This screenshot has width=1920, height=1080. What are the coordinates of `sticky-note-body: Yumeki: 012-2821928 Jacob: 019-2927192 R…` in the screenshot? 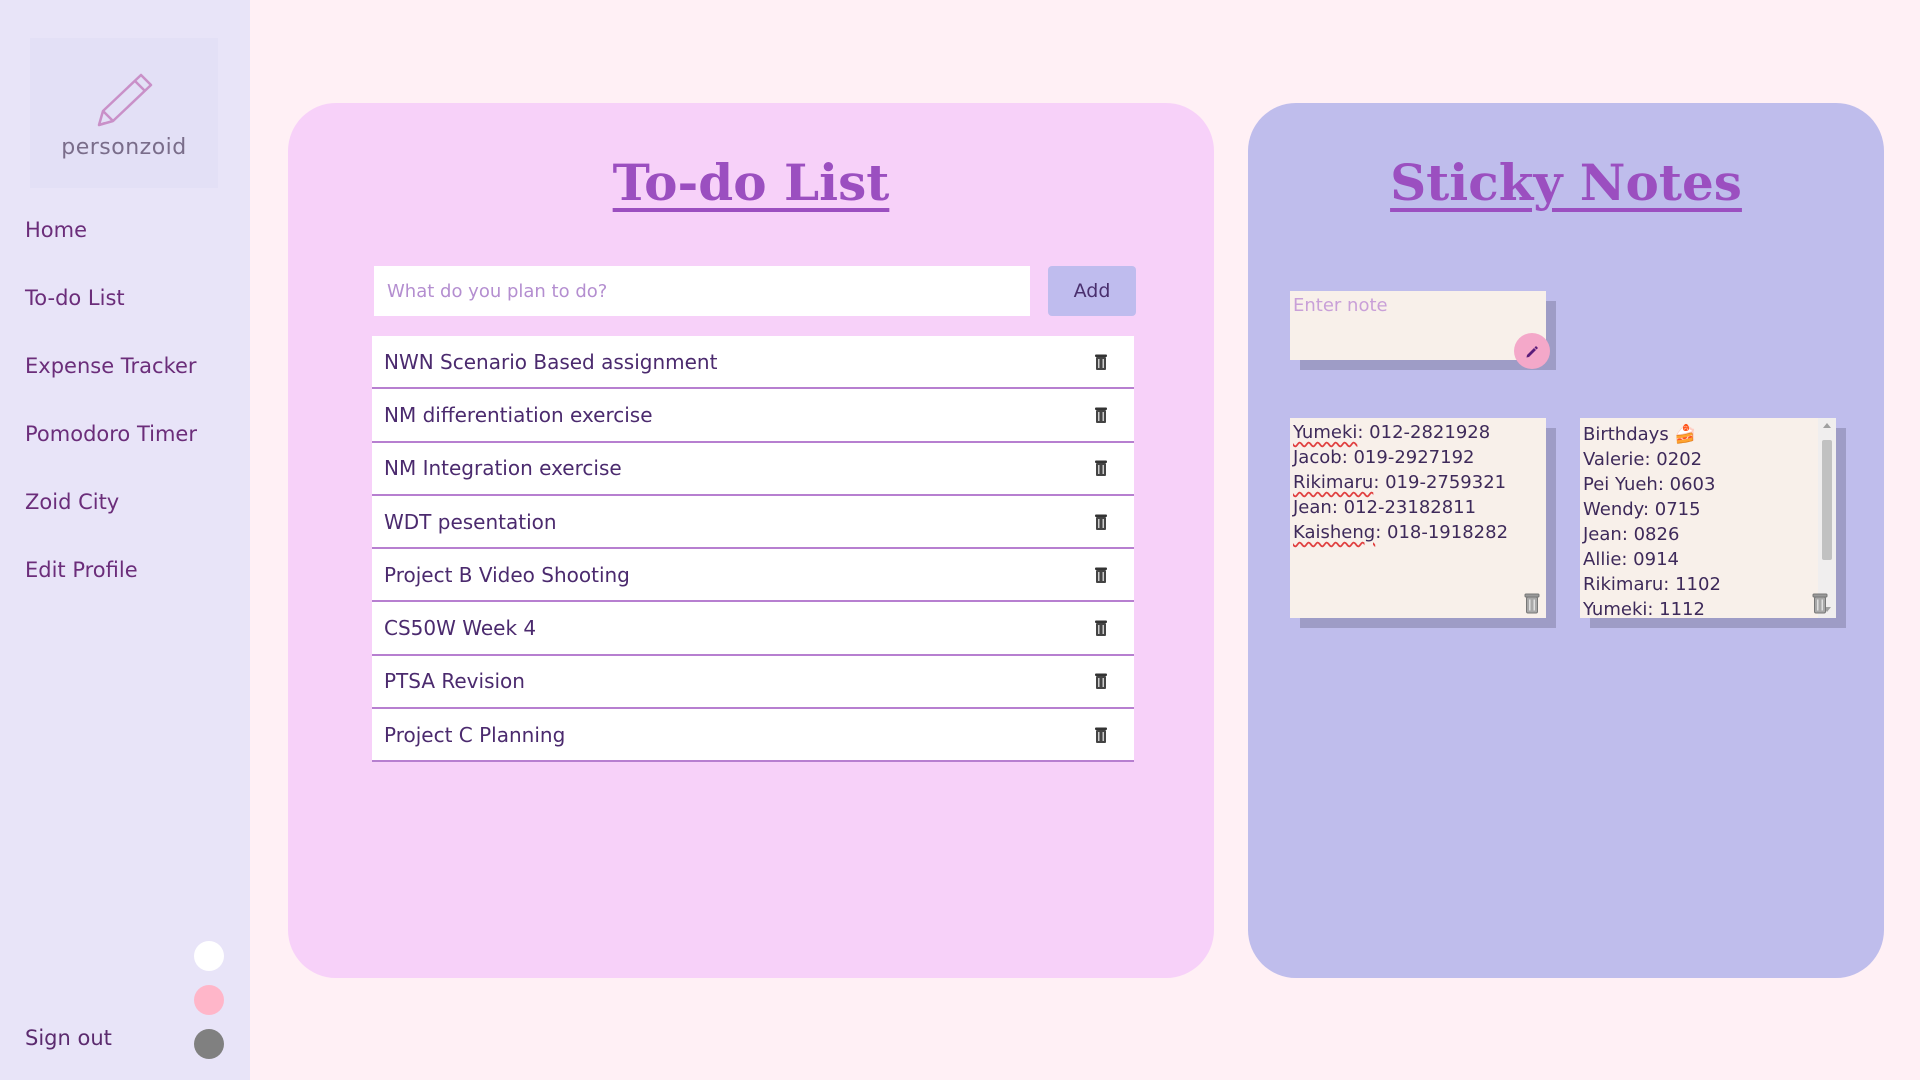 It's located at (1418, 518).